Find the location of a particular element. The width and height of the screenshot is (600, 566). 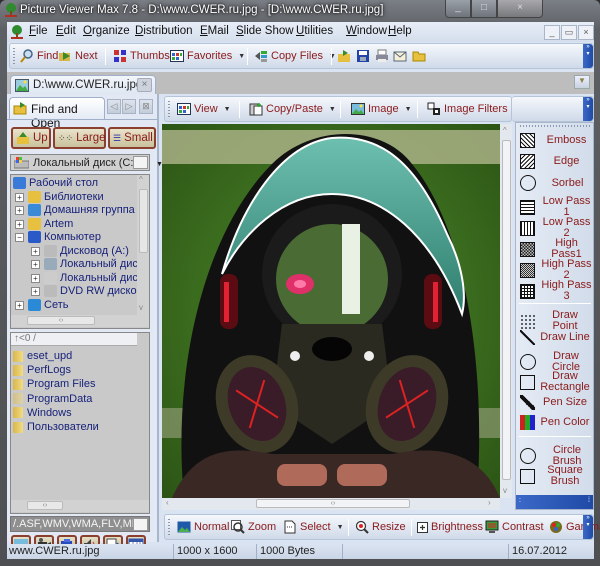

menu-edit: Edit is located at coordinates (66, 31).